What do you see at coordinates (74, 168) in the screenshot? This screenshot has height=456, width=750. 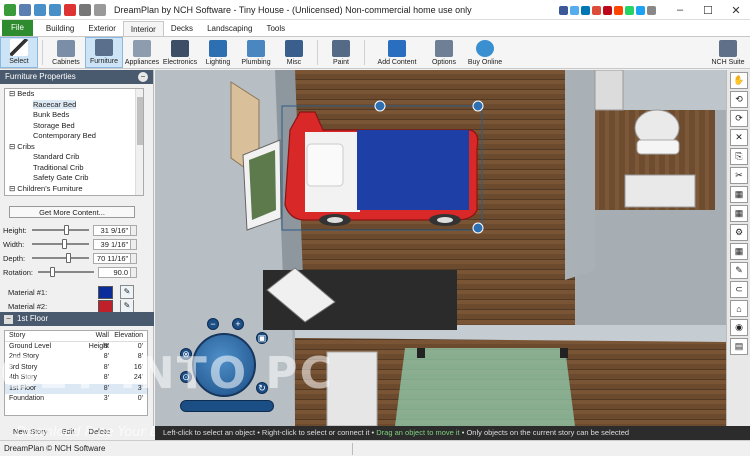 I see `tree-item: Traditional Crib` at bounding box center [74, 168].